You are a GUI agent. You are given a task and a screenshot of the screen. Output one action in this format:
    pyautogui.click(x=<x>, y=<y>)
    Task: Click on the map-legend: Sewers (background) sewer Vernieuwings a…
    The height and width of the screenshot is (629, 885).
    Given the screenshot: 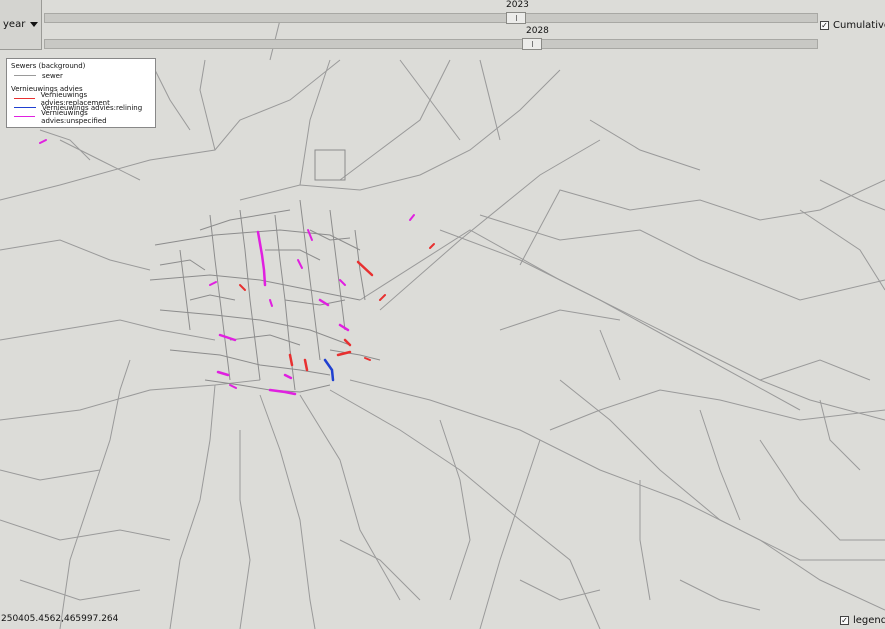 What is the action you would take?
    pyautogui.click(x=81, y=93)
    